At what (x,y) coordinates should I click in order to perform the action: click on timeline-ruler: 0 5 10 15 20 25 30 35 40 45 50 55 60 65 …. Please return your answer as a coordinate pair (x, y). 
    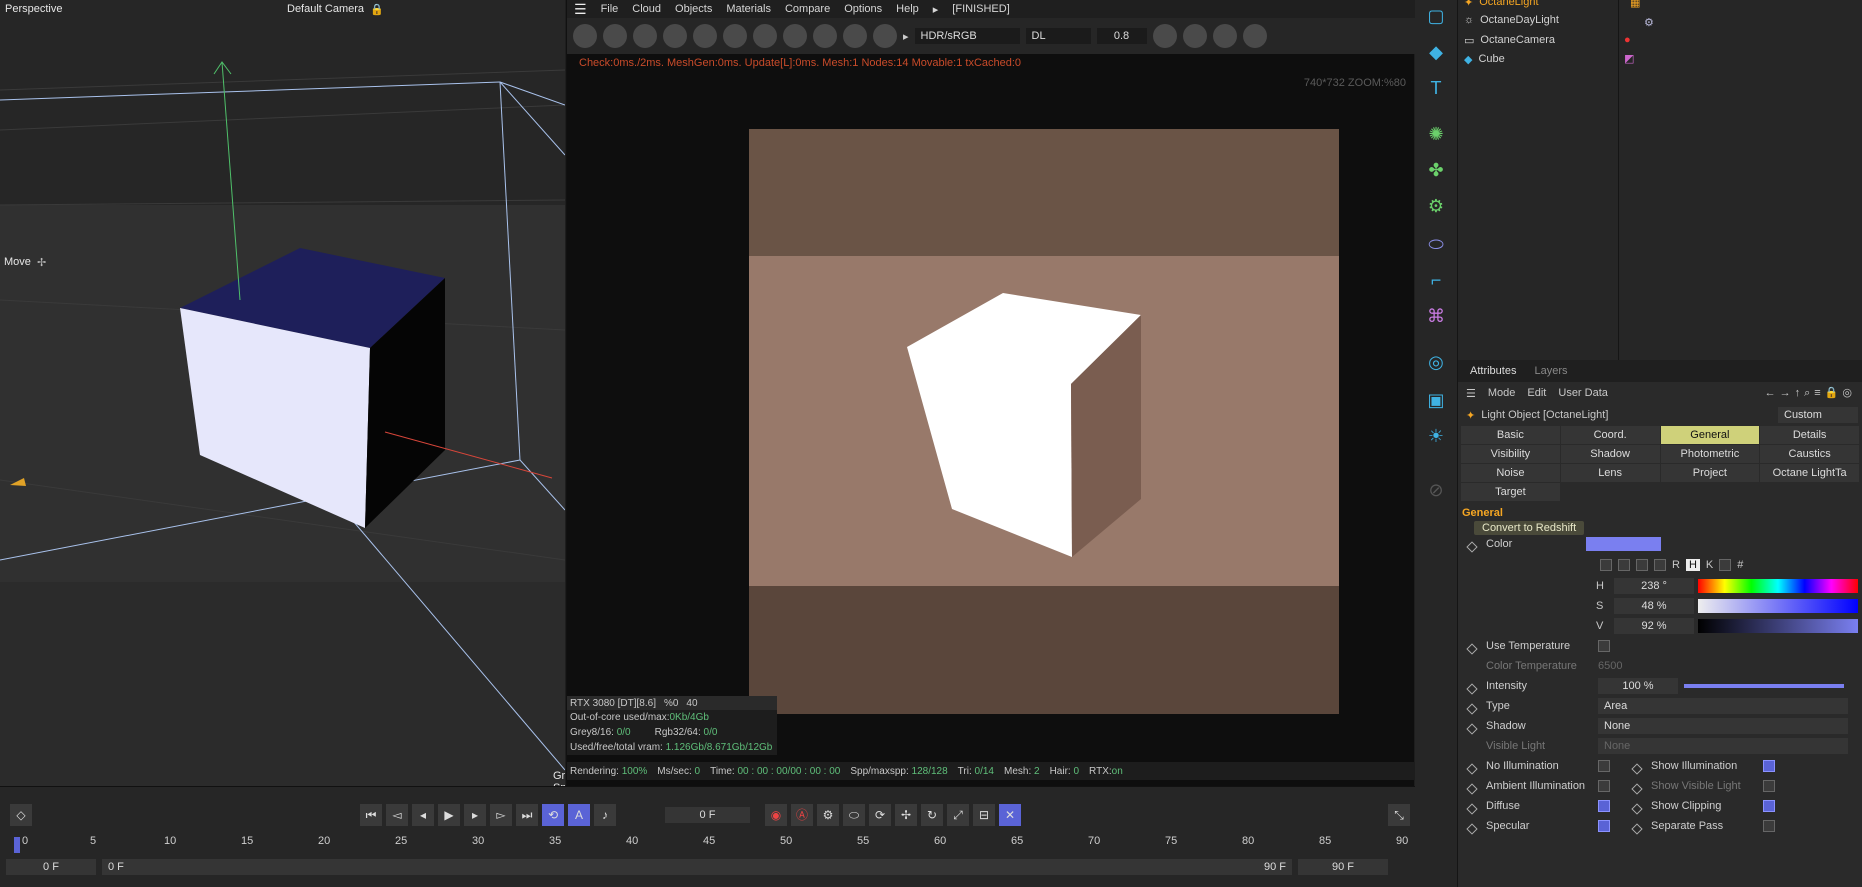
    Looking at the image, I should click on (707, 844).